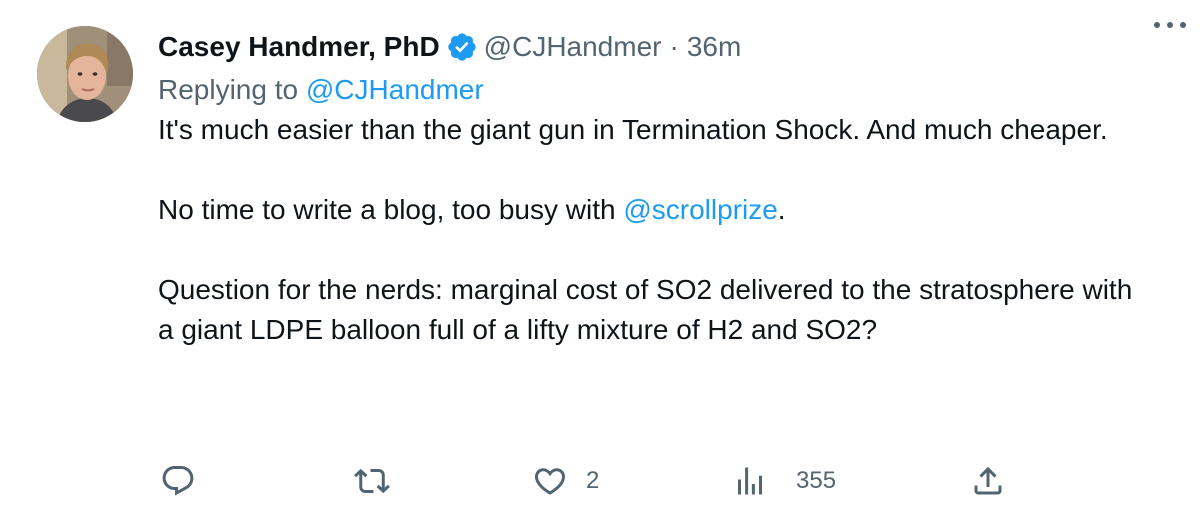 The height and width of the screenshot is (522, 1202). I want to click on avatar, so click(85, 74).